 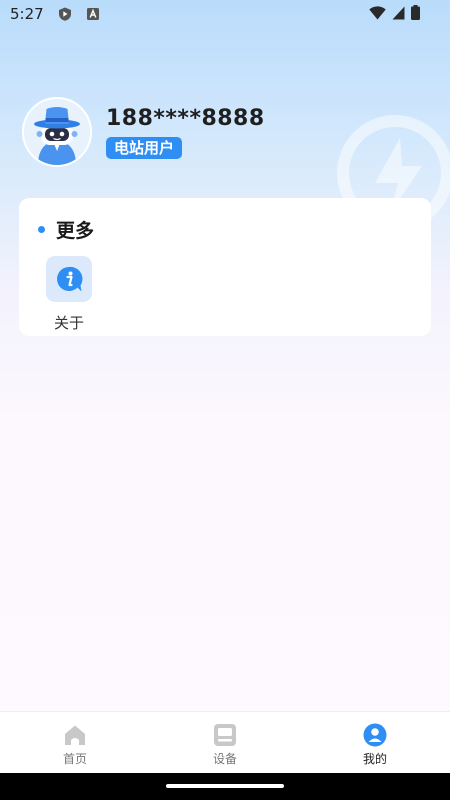 I want to click on play-protect-icon, so click(x=64, y=14).